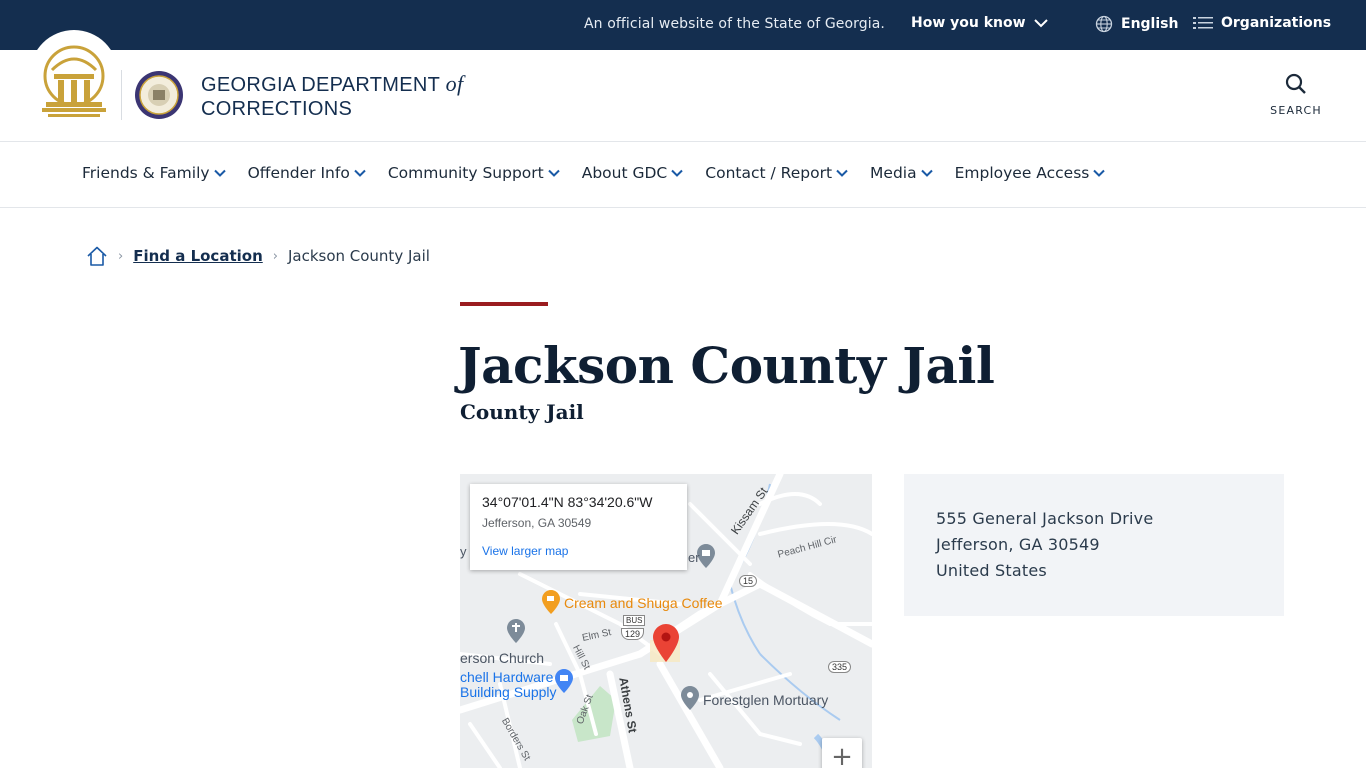 The image size is (1366, 768). Describe the element at coordinates (634, 620) in the screenshot. I see `bus-label: BUS` at that location.